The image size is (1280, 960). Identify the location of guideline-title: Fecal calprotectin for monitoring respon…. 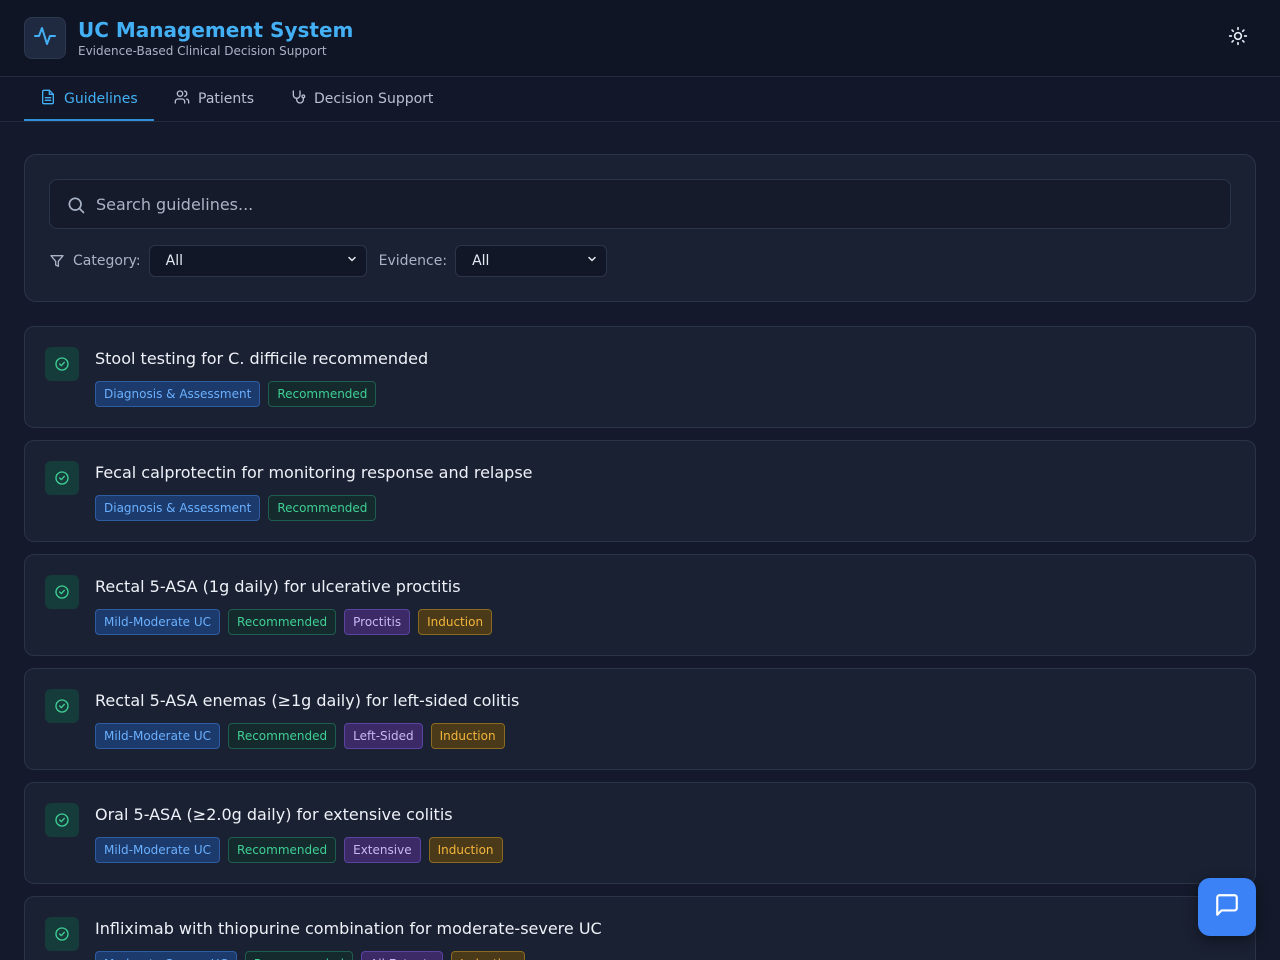
(314, 472).